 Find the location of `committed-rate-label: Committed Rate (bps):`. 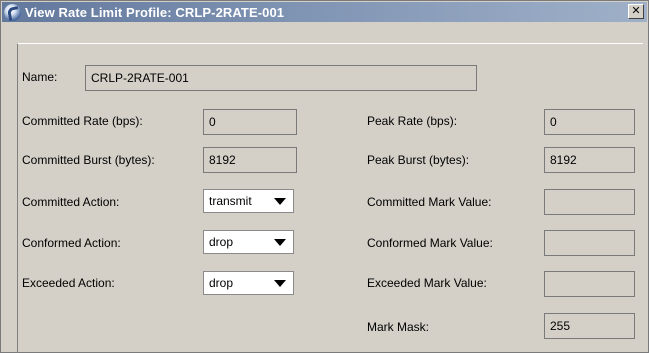

committed-rate-label: Committed Rate (bps): is located at coordinates (82, 121).